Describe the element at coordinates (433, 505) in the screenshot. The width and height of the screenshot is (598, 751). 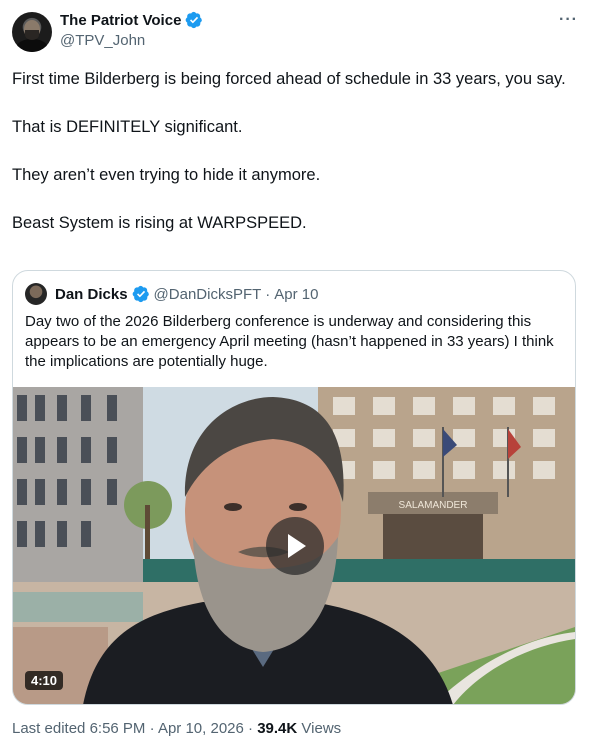
I see `hotel-sign-text: SALAMANDER` at that location.